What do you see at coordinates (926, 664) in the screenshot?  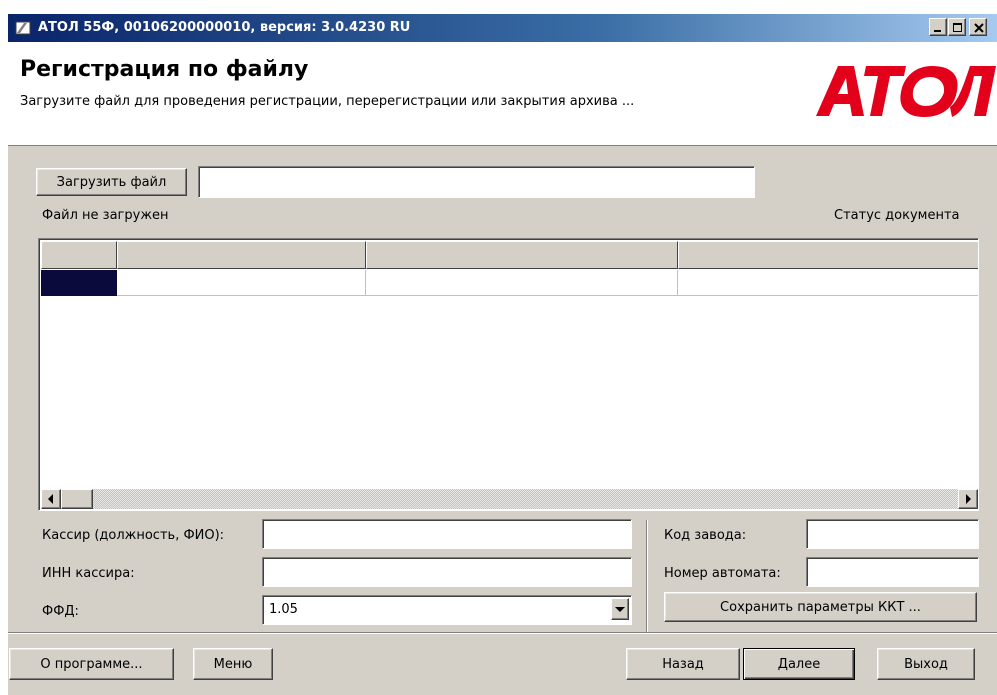 I see `exit-button: Выход` at bounding box center [926, 664].